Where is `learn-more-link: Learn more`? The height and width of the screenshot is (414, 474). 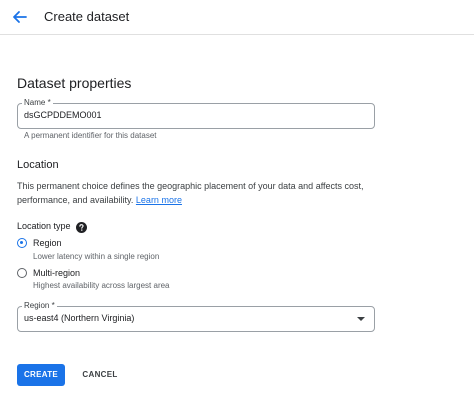
learn-more-link: Learn more is located at coordinates (159, 200).